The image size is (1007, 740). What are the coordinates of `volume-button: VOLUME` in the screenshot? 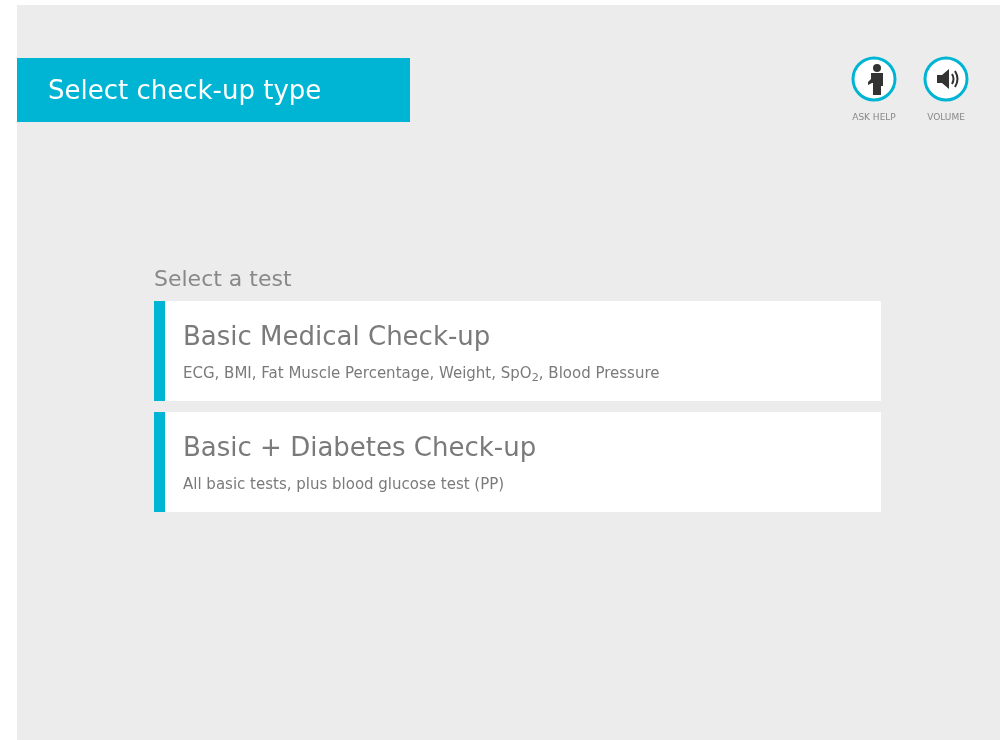 It's located at (946, 90).